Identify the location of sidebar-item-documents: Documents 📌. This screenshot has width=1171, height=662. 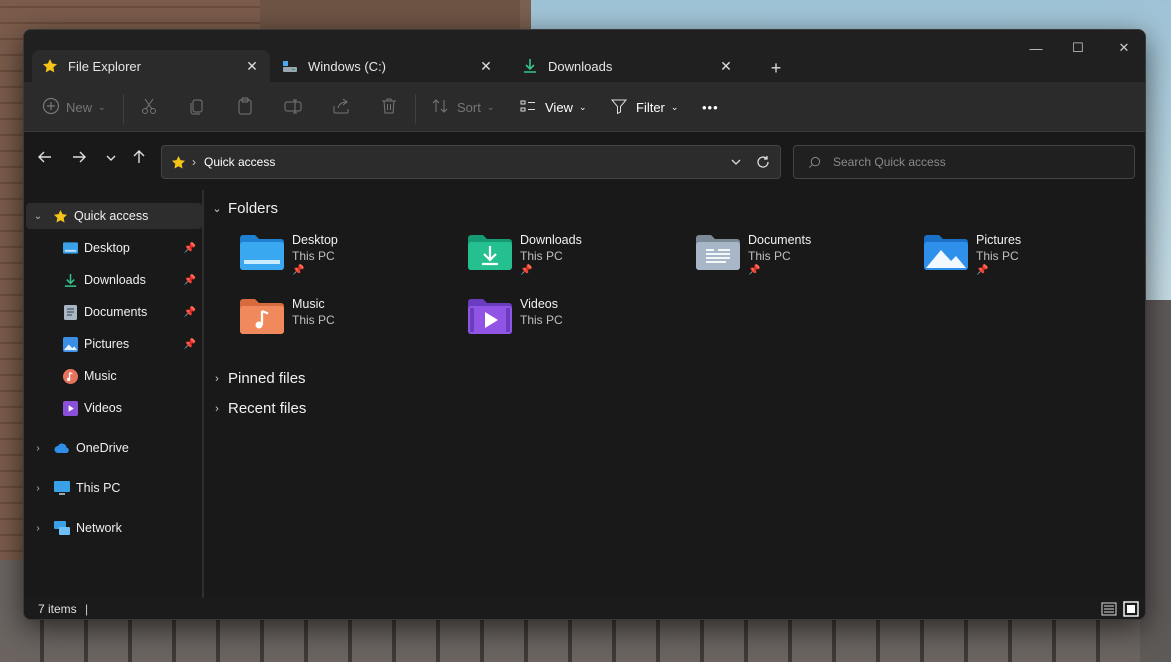
(112, 312).